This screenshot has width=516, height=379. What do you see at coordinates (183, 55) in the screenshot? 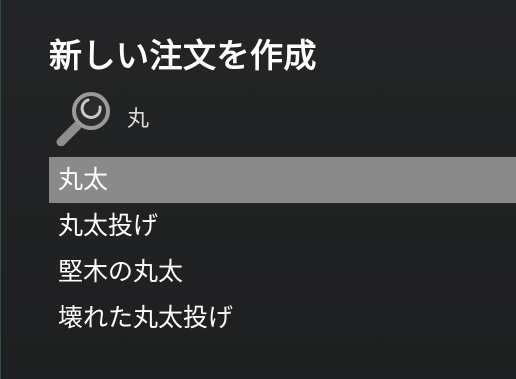
I see `dialog-title: 新しい注文を作成` at bounding box center [183, 55].